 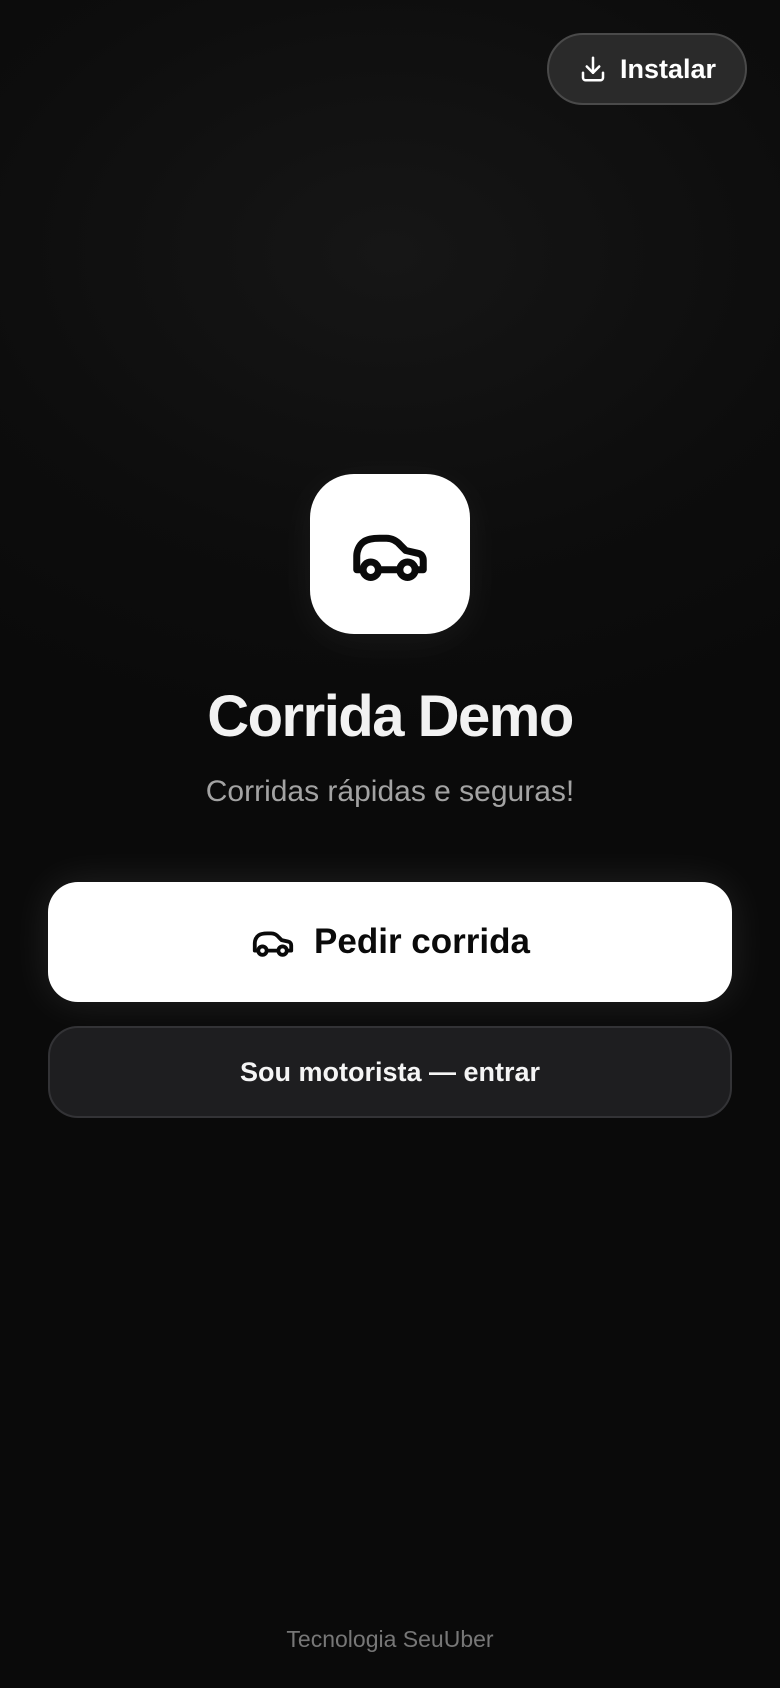 What do you see at coordinates (390, 791) in the screenshot?
I see `app-subtitle: Corridas rápidas e seguras!` at bounding box center [390, 791].